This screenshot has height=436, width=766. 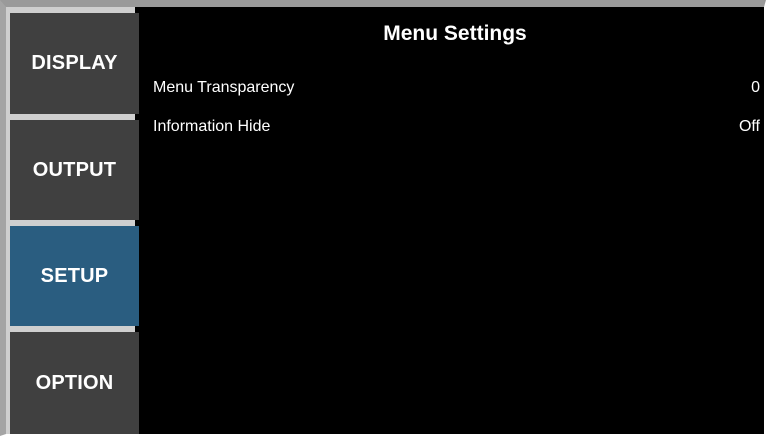 I want to click on tab-option-label: OPTION, so click(x=74, y=382).